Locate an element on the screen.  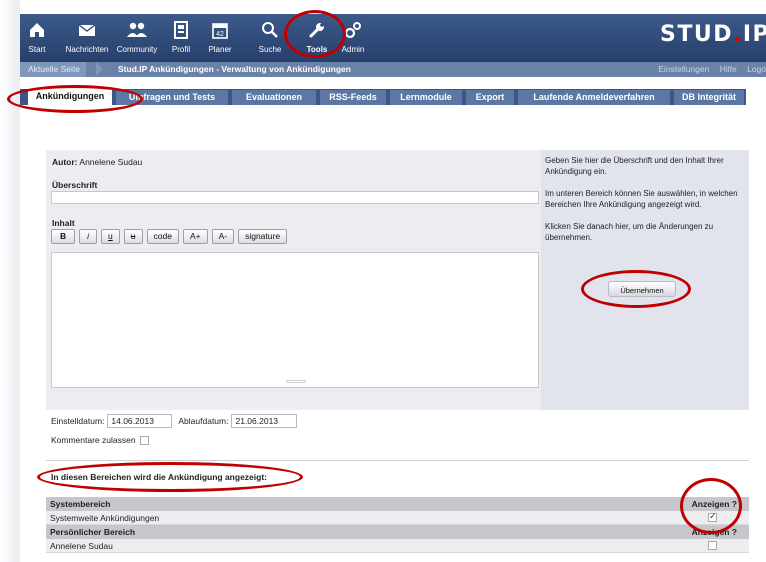
tab-evaluations: Evaluationen is located at coordinates (274, 97).